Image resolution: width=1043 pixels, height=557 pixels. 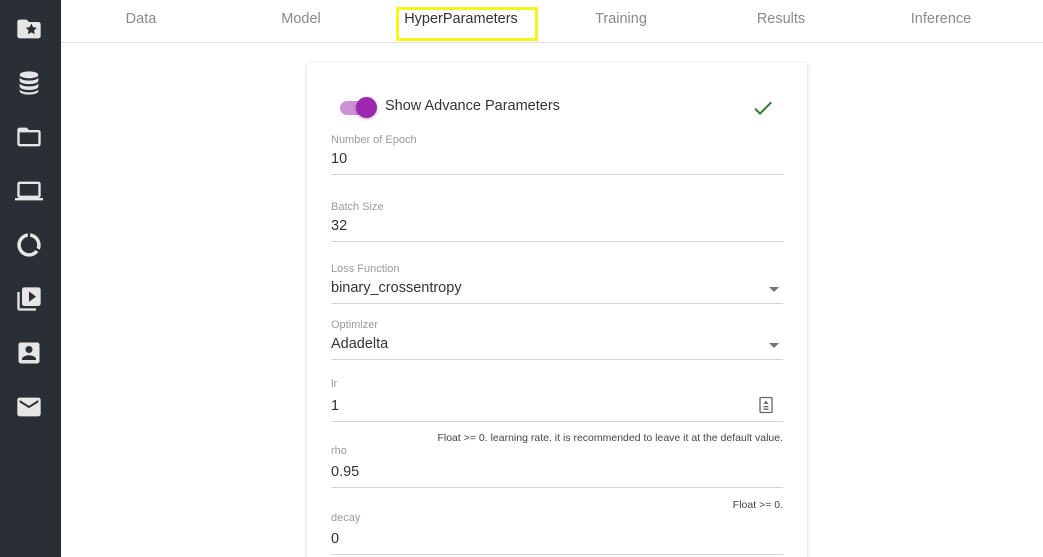 What do you see at coordinates (557, 476) in the screenshot?
I see `rho-input: 0.95` at bounding box center [557, 476].